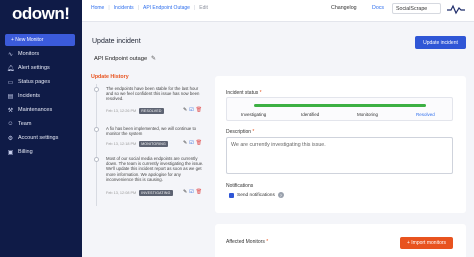  I want to click on brand-logo: odown!, so click(41, 14).